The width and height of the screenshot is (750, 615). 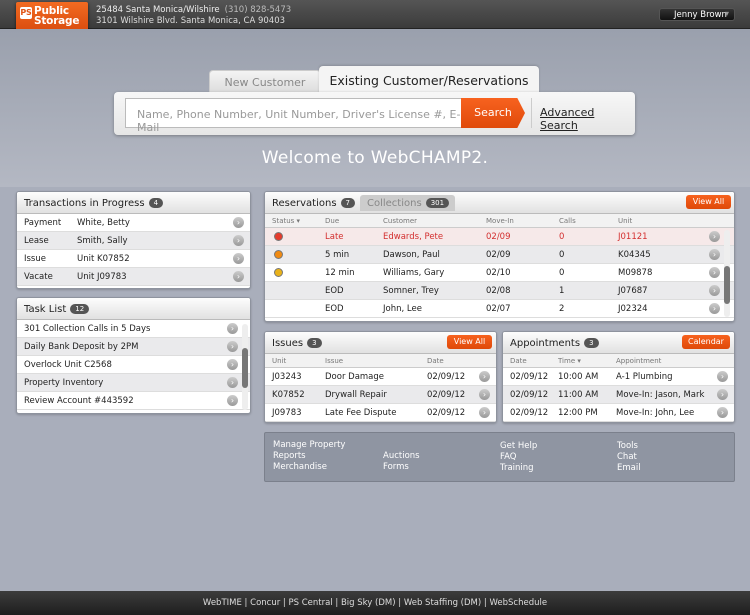 What do you see at coordinates (102, 241) in the screenshot?
I see `transaction-detail: Smith, Sally` at bounding box center [102, 241].